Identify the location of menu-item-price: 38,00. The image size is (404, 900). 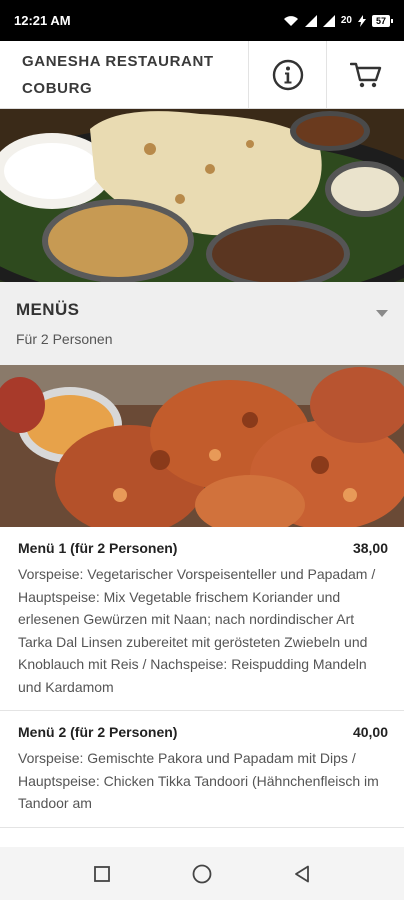
(370, 548).